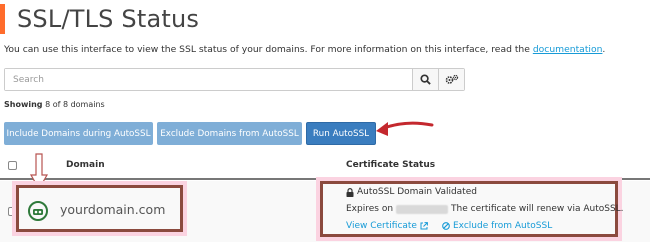 This screenshot has width=650, height=242. What do you see at coordinates (75, 104) in the screenshot?
I see `showing-value: 8 of 8 domains` at bounding box center [75, 104].